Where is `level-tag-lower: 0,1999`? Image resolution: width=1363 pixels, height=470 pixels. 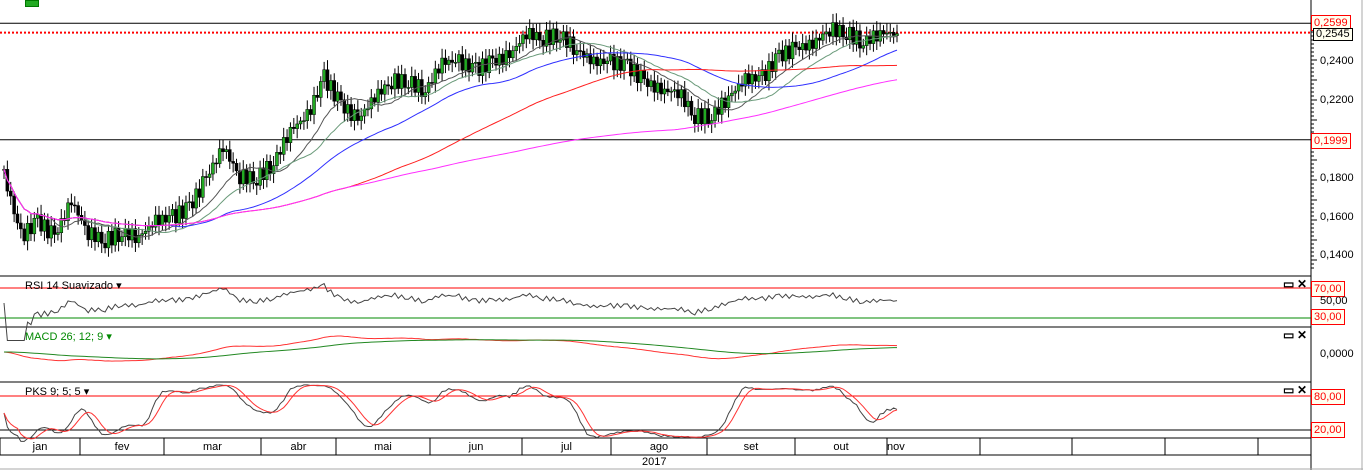
level-tag-lower: 0,1999 is located at coordinates (1331, 141).